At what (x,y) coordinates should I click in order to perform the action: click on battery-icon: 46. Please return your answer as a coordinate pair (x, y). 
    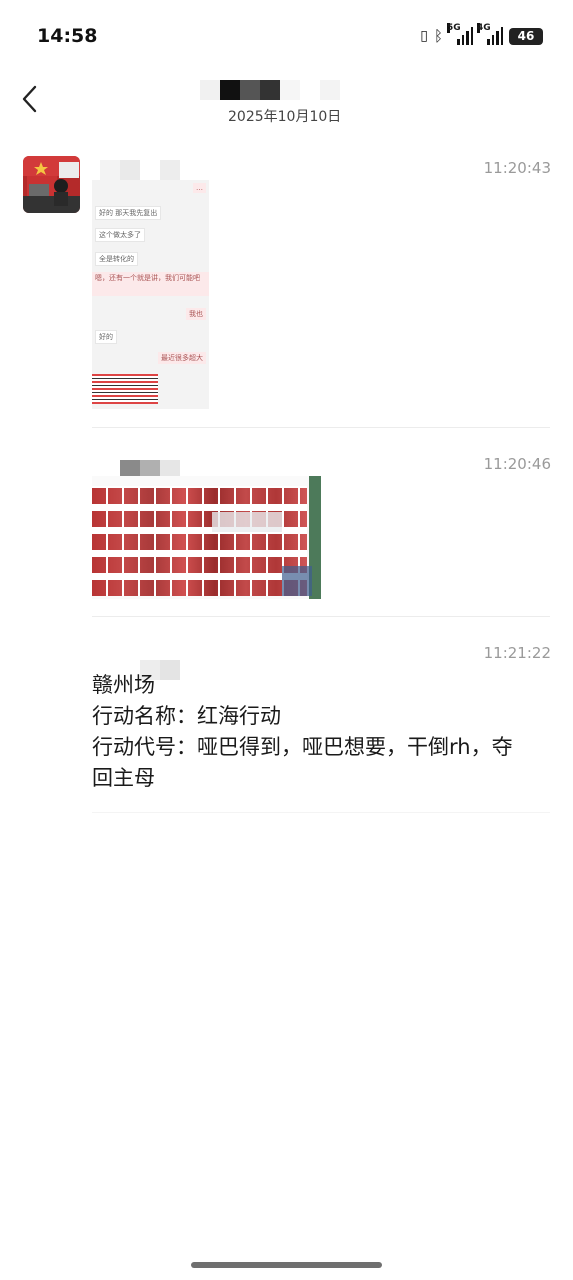
    Looking at the image, I should click on (526, 36).